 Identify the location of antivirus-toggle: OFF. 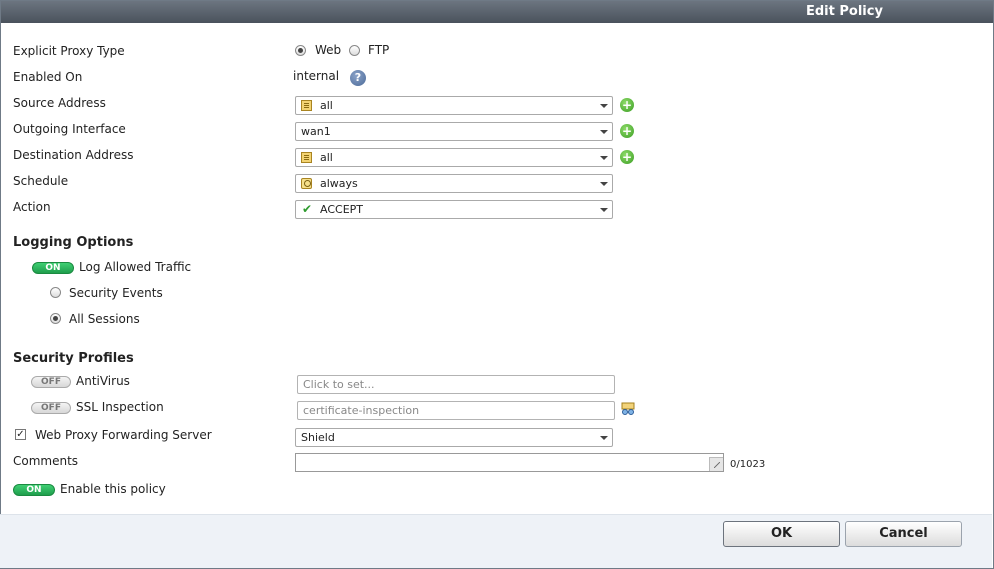
(51, 382).